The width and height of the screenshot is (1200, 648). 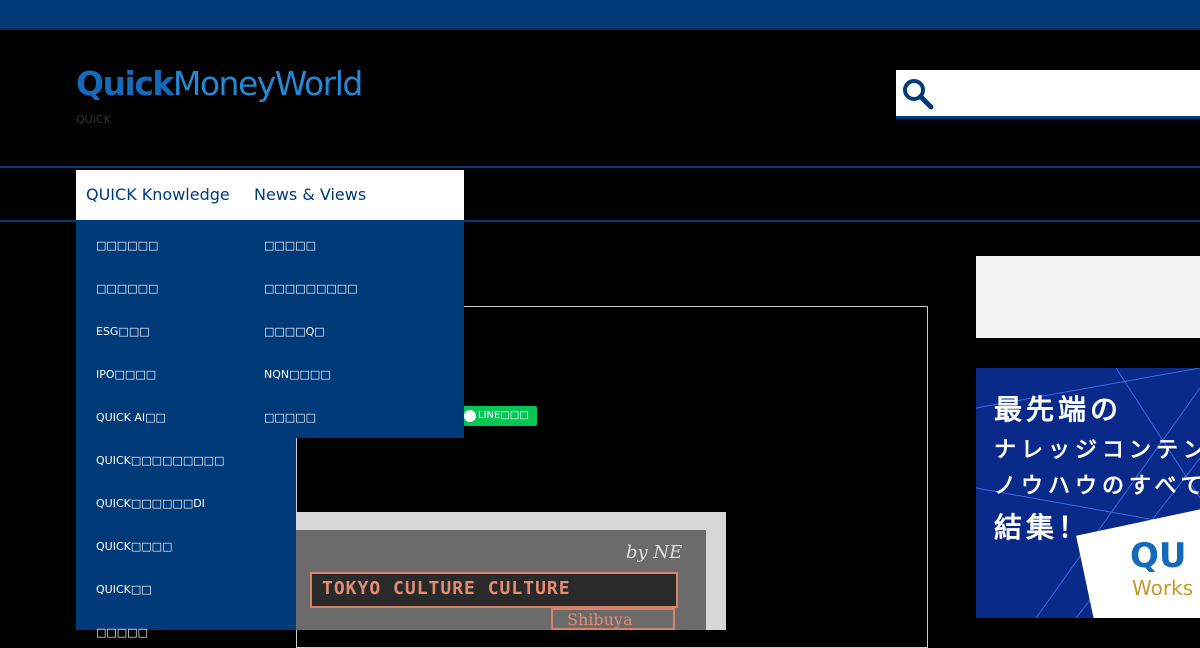 What do you see at coordinates (446, 588) in the screenshot?
I see `photo-sign-text: TOKYO CULTURE CULTURE` at bounding box center [446, 588].